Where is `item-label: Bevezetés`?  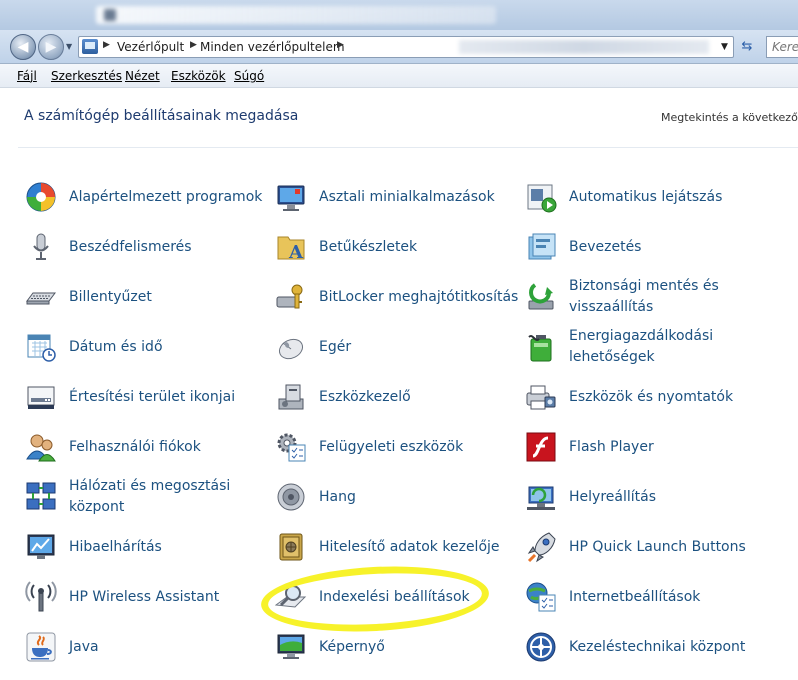 item-label: Bevezetés is located at coordinates (669, 247).